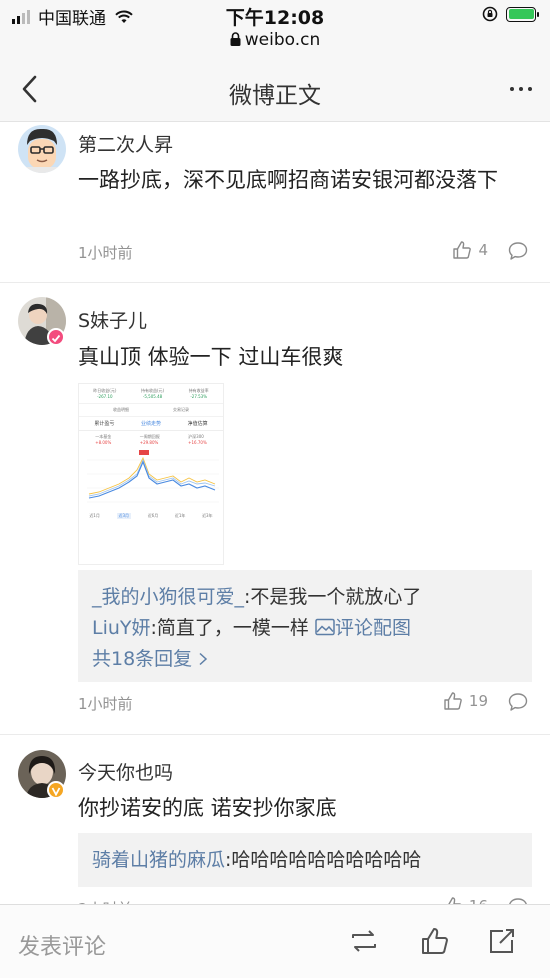 This screenshot has width=550, height=978. Describe the element at coordinates (207, 515) in the screenshot. I see `period-tab: 近3年` at that location.